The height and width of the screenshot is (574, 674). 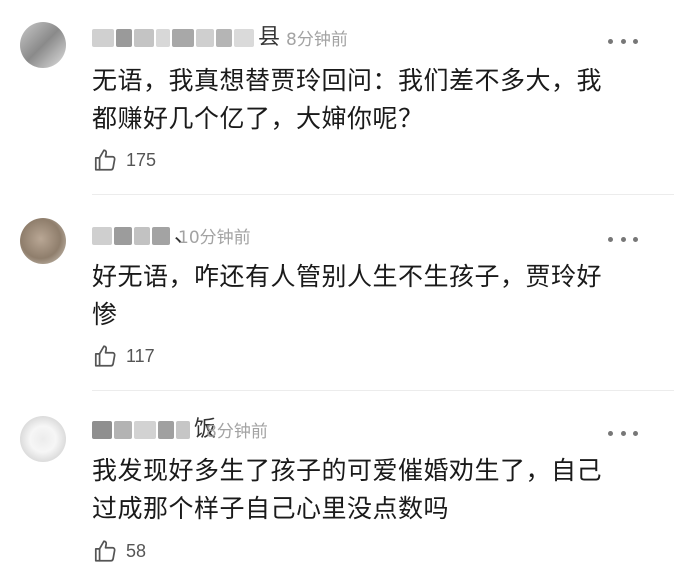 What do you see at coordinates (154, 430) in the screenshot?
I see `username: 饭` at bounding box center [154, 430].